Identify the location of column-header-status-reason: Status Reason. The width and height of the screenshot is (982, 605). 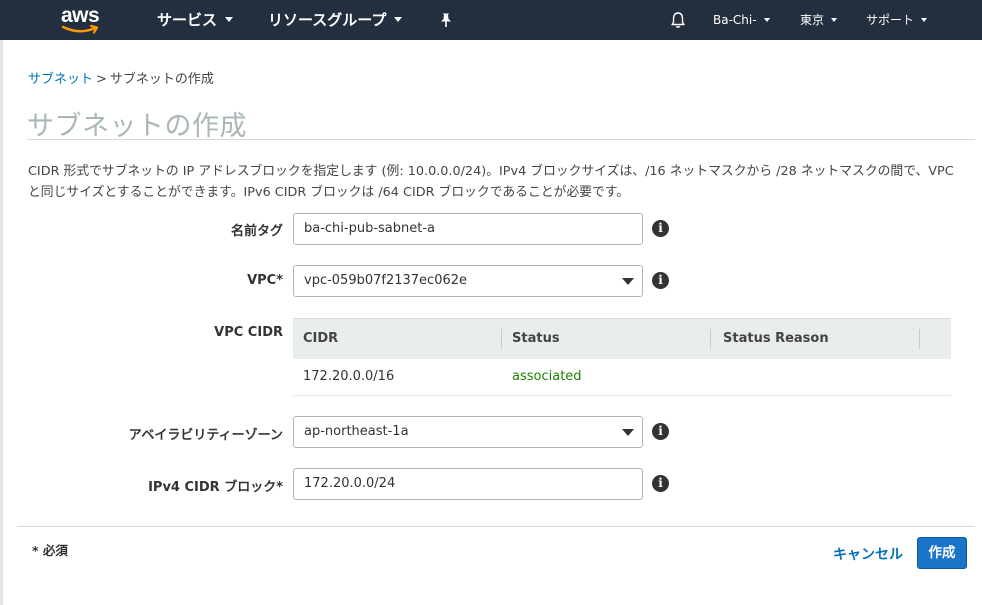
(776, 339).